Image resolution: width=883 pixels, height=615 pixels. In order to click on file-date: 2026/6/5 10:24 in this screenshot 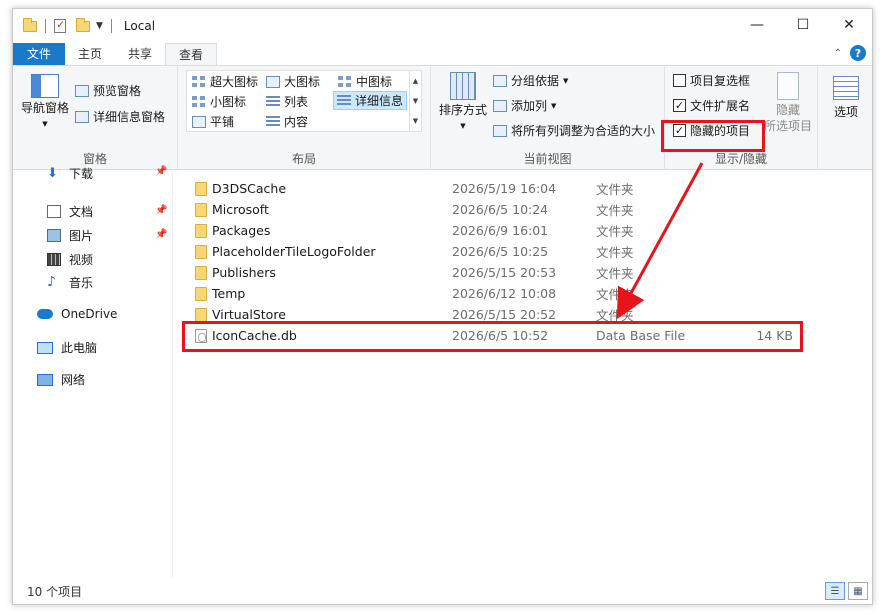, I will do `click(500, 209)`.